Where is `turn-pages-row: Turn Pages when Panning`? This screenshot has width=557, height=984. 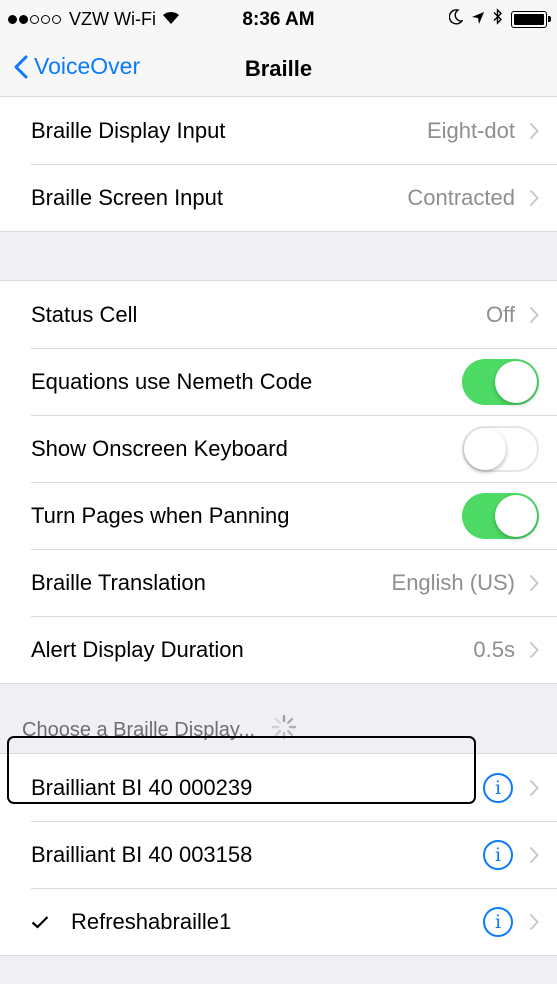
turn-pages-row: Turn Pages when Panning is located at coordinates (278, 515).